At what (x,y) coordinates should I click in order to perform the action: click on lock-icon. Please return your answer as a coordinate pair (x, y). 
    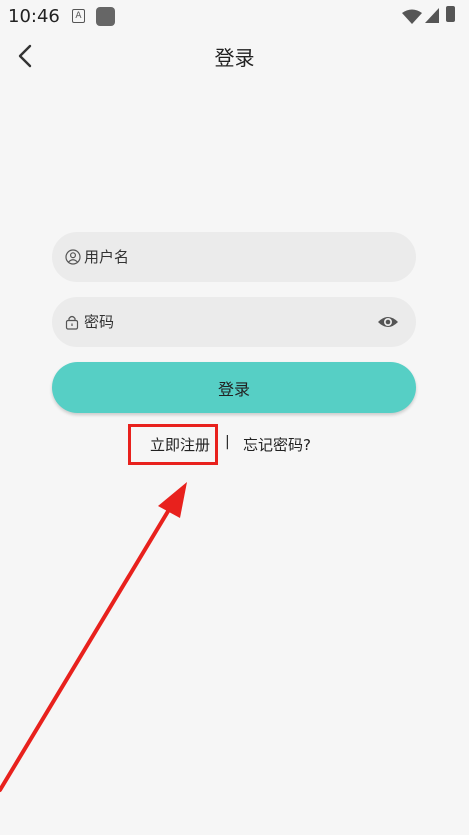
    Looking at the image, I should click on (72, 322).